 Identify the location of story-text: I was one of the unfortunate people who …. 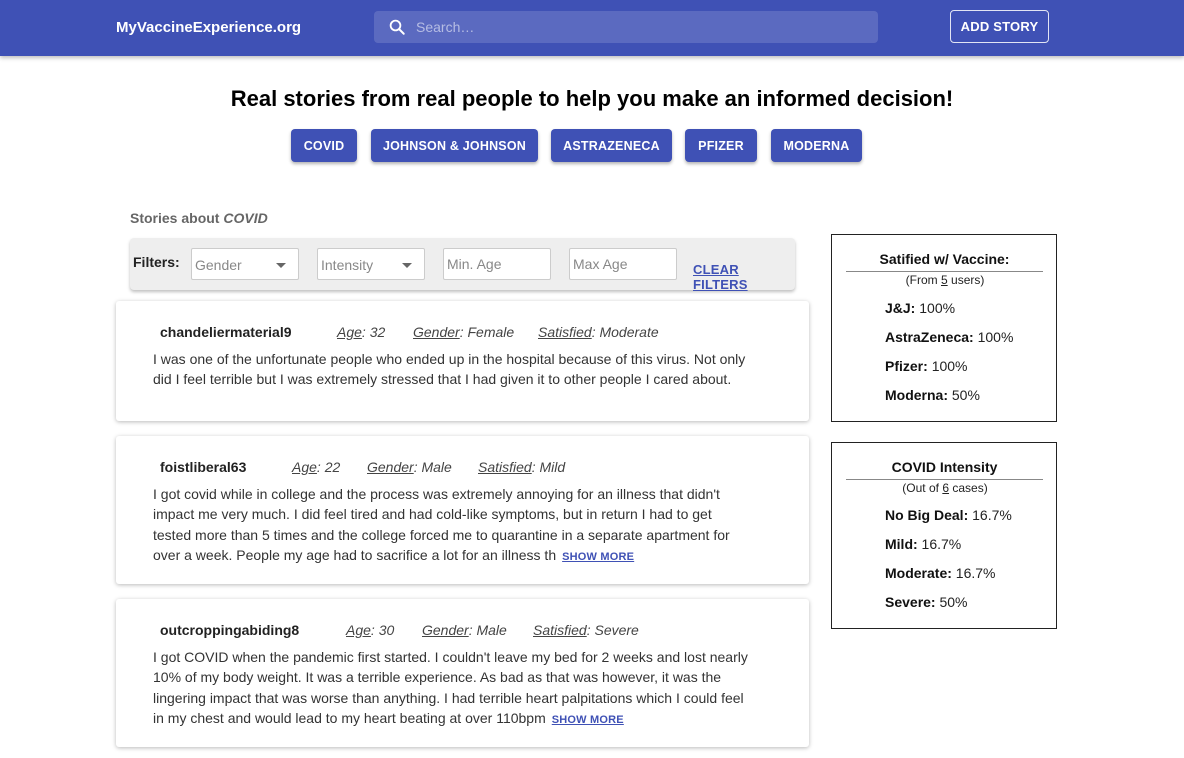
(453, 369).